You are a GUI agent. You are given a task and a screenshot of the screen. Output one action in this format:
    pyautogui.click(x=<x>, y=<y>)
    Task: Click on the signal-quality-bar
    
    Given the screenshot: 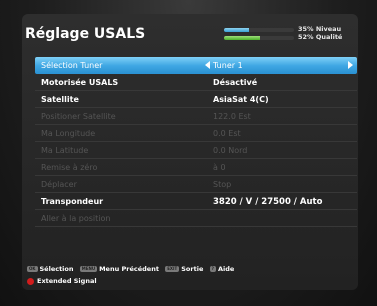 What is the action you would take?
    pyautogui.click(x=259, y=38)
    